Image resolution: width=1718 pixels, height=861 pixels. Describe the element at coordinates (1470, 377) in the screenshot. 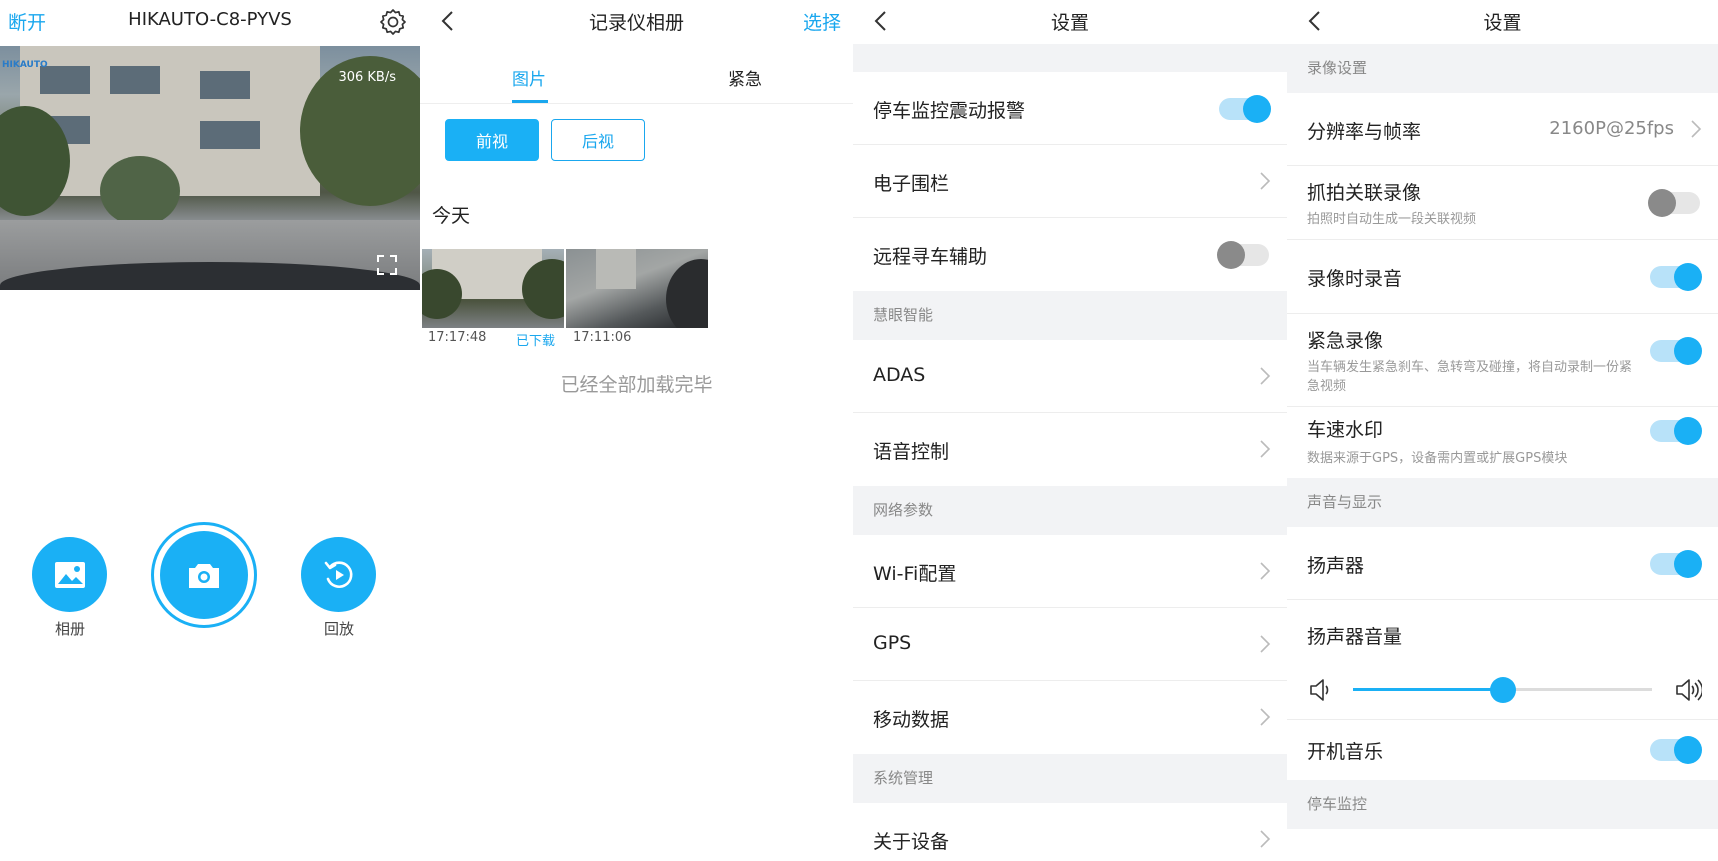

I see `row-description: 当车辆发生紧急刹车、急转弯及碰撞，将自动录制一份紧急视频` at that location.